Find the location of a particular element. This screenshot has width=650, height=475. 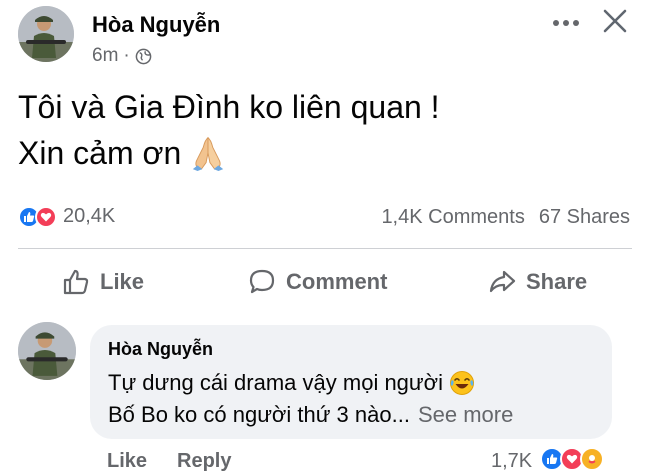

post-author-avatar is located at coordinates (46, 34).